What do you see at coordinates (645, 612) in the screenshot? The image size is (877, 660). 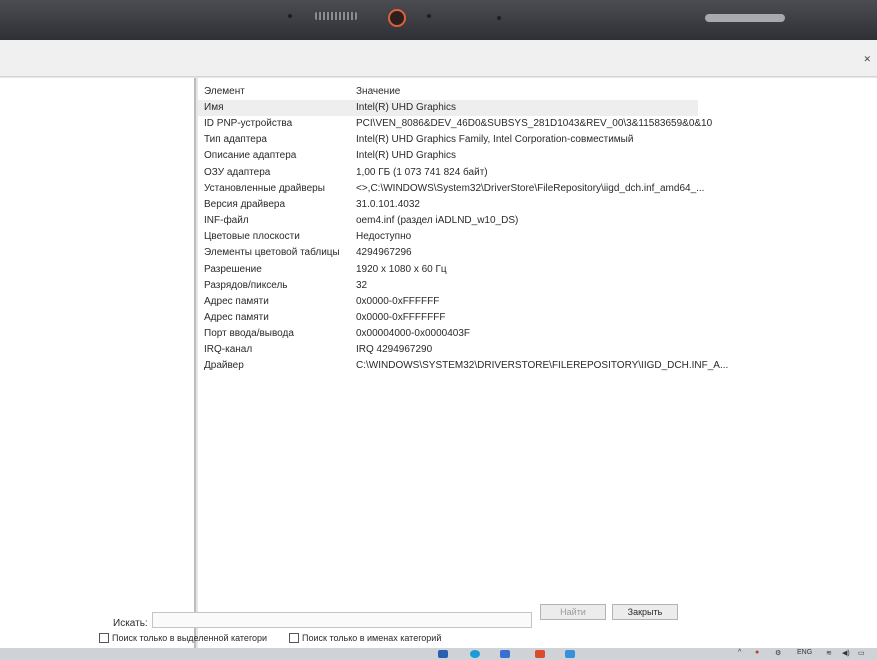 I see `close-button: Закрыть` at bounding box center [645, 612].